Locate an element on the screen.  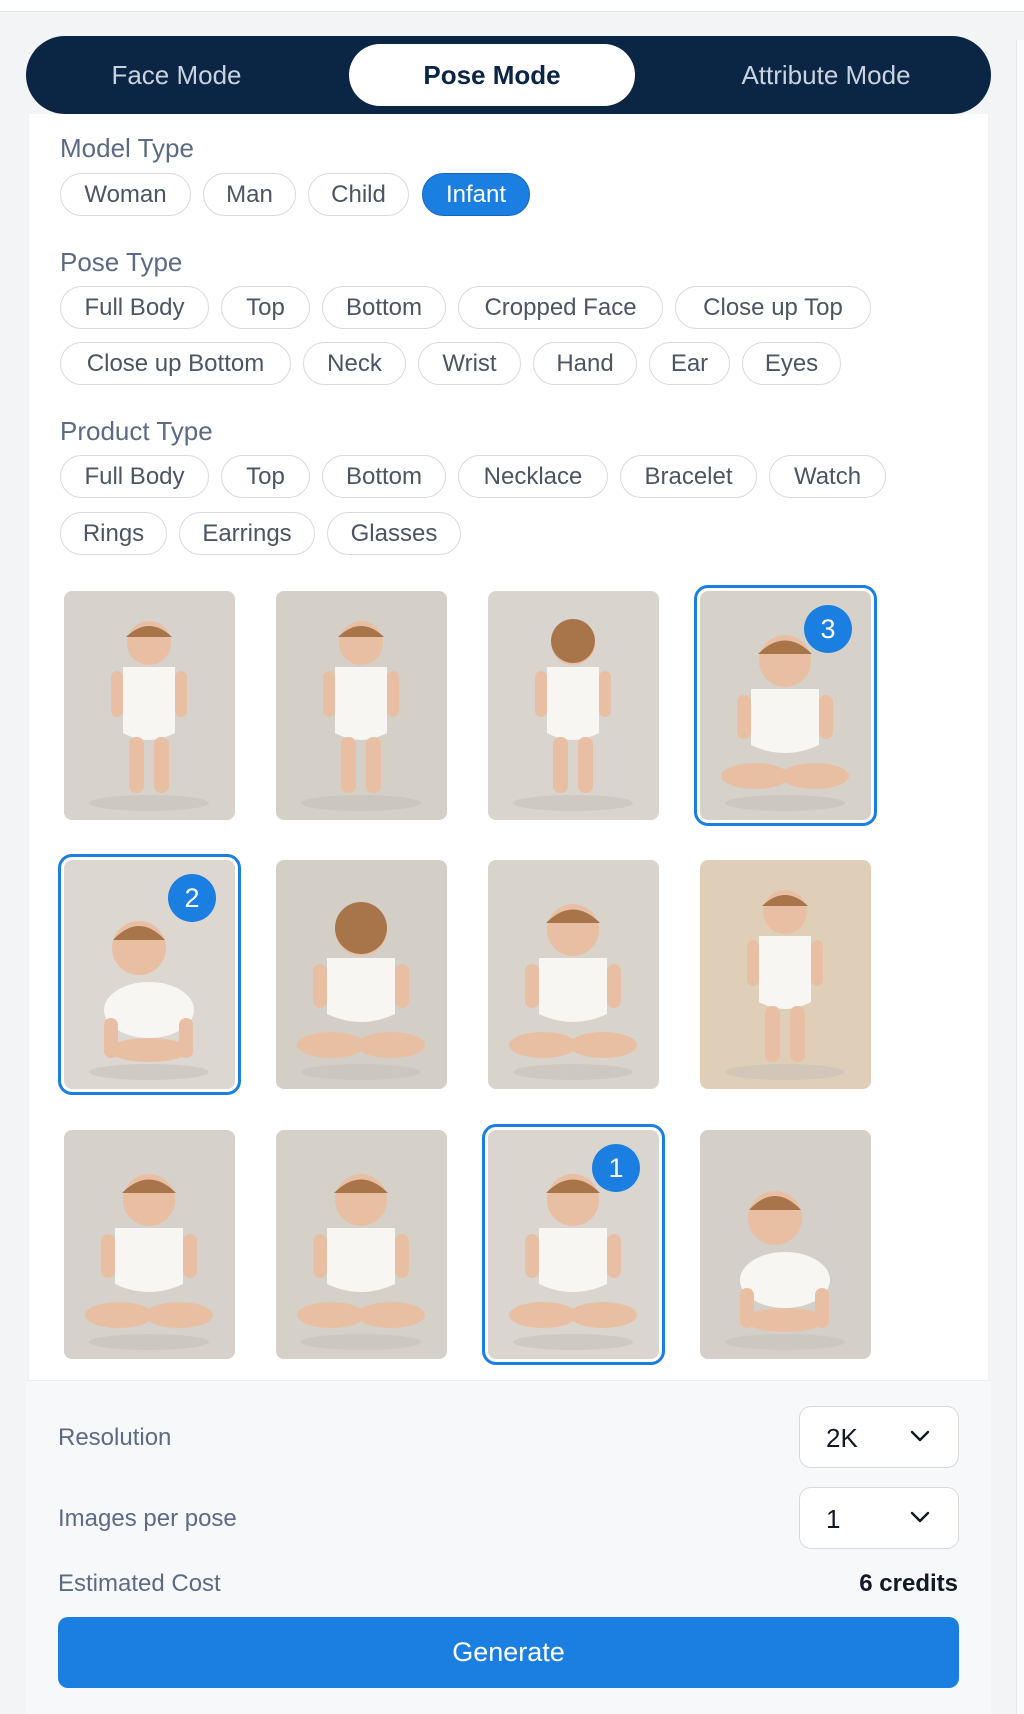
model-chip-infant: Infant is located at coordinates (476, 194).